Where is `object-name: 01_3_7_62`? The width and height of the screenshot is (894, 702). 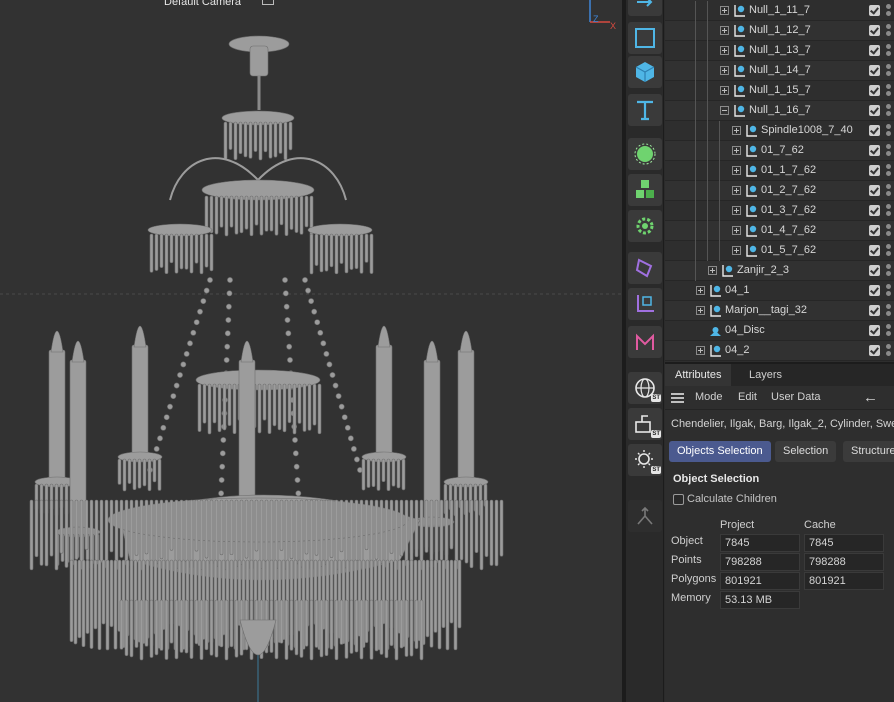
object-name: 01_3_7_62 is located at coordinates (788, 210).